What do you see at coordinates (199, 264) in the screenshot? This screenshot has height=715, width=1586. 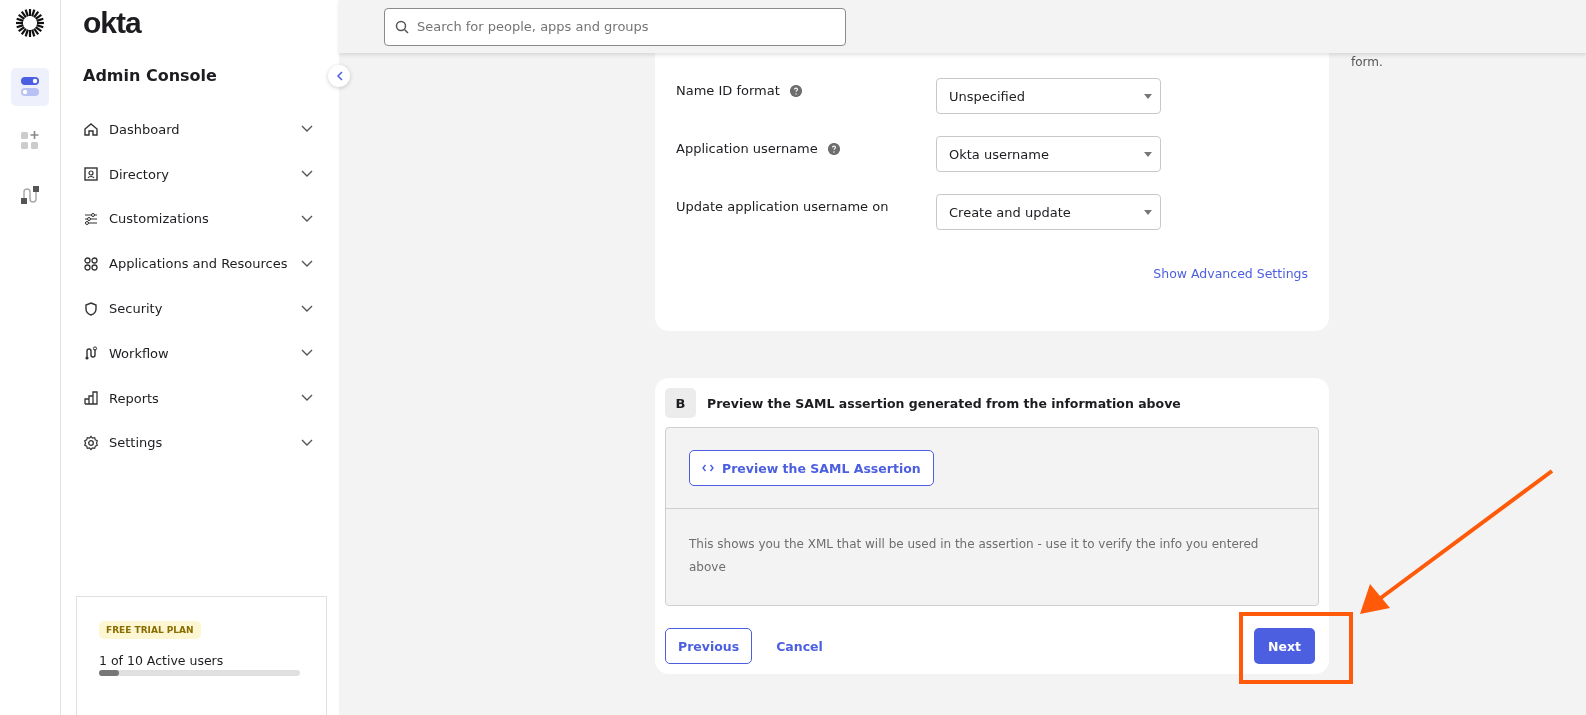 I see `nav-label: Applications and Resources` at bounding box center [199, 264].